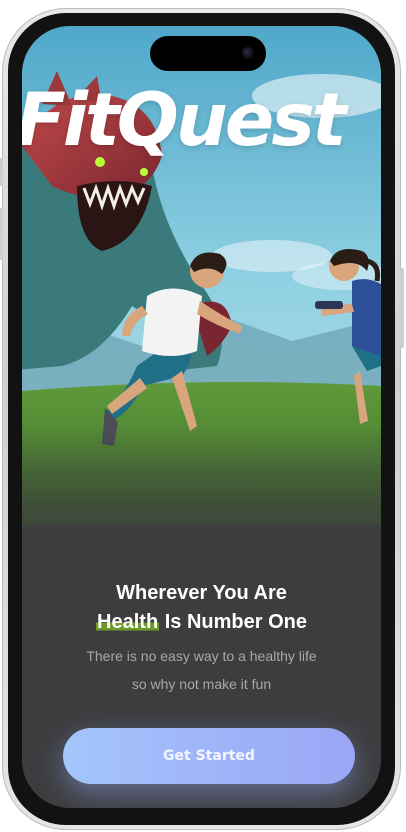  What do you see at coordinates (209, 756) in the screenshot?
I see `get-started-button: Get Started` at bounding box center [209, 756].